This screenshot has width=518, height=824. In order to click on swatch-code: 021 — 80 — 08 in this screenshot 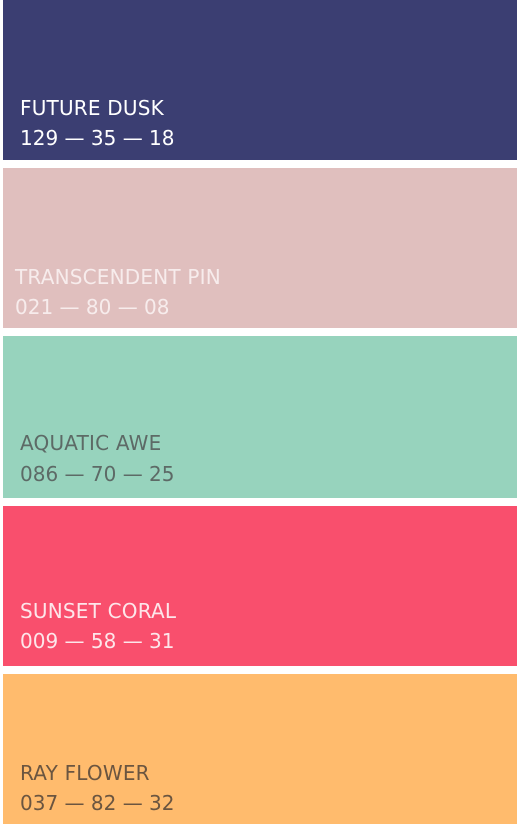, I will do `click(92, 307)`.